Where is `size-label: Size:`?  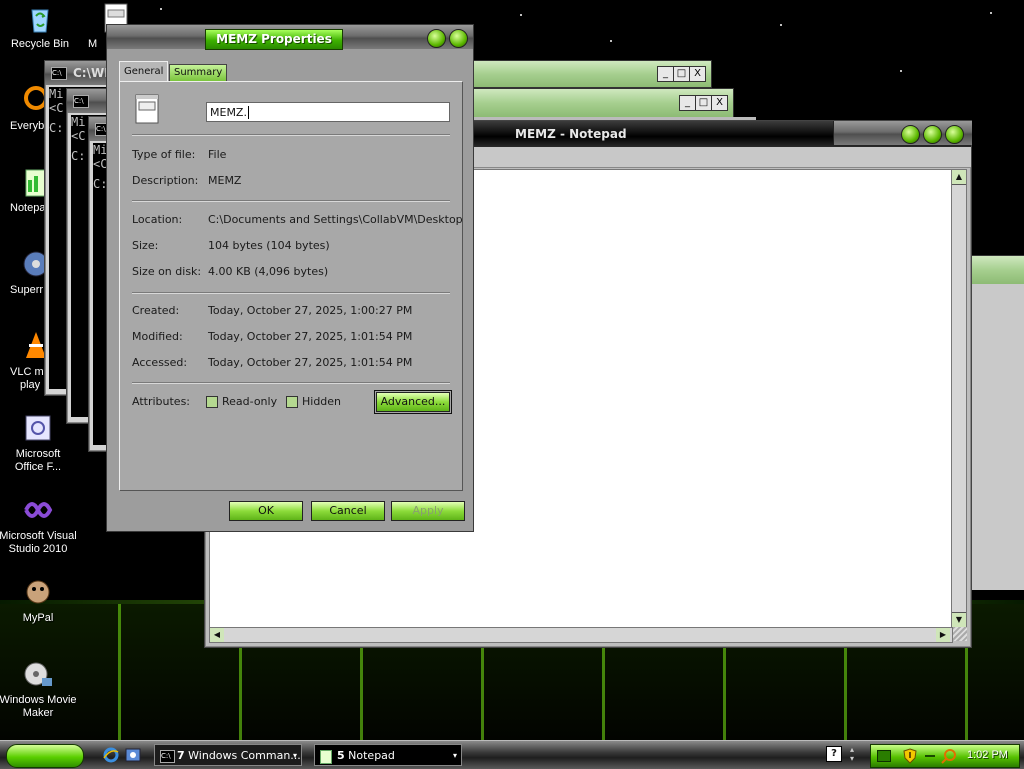 size-label: Size: is located at coordinates (145, 245).